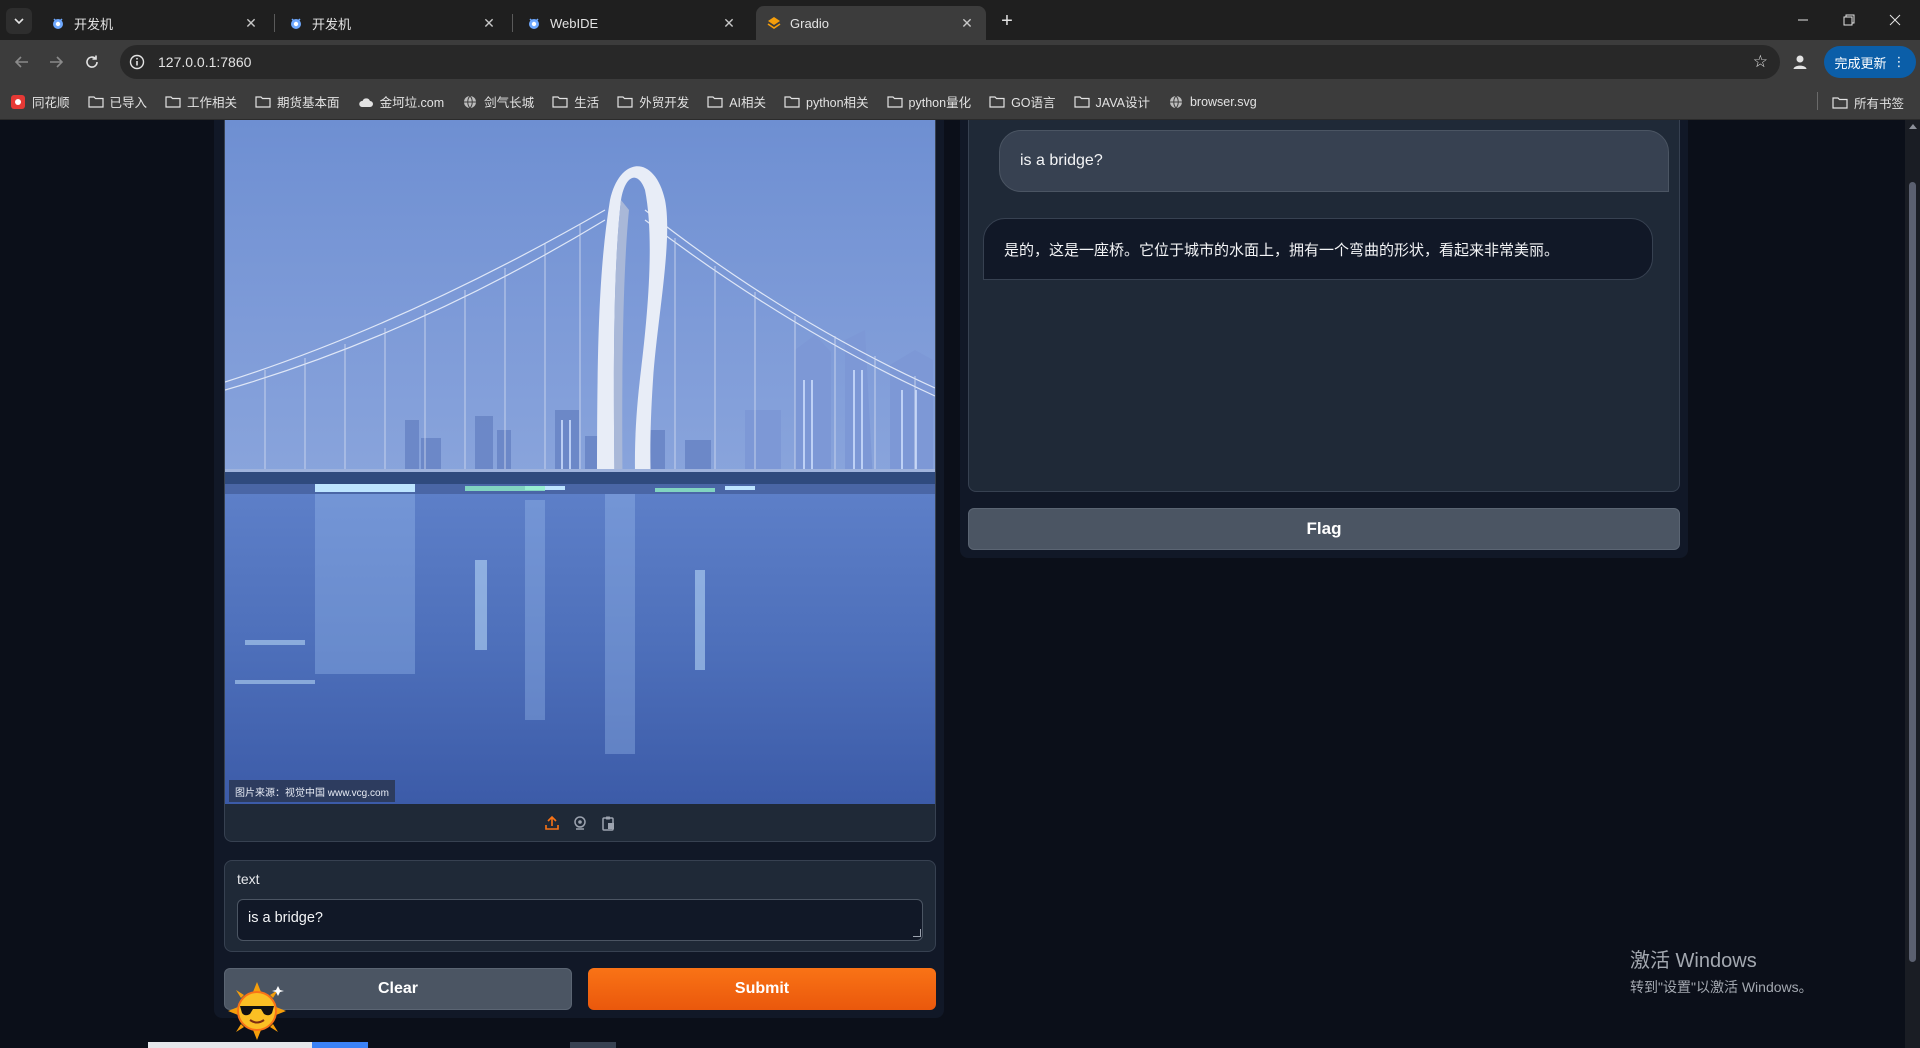 This screenshot has height=1048, width=1920. I want to click on close-window-icon, so click(1895, 20).